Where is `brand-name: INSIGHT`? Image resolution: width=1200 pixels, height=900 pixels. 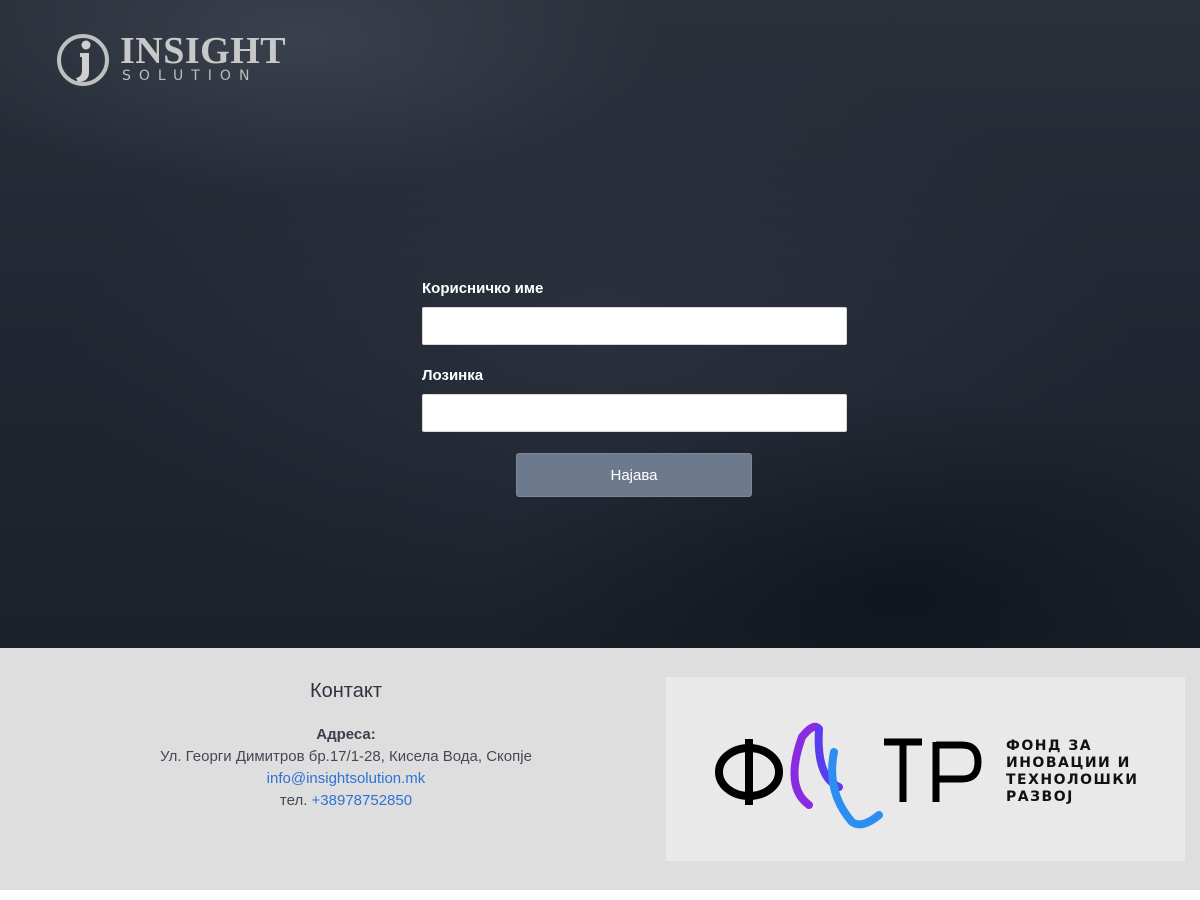
brand-name: INSIGHT is located at coordinates (203, 51).